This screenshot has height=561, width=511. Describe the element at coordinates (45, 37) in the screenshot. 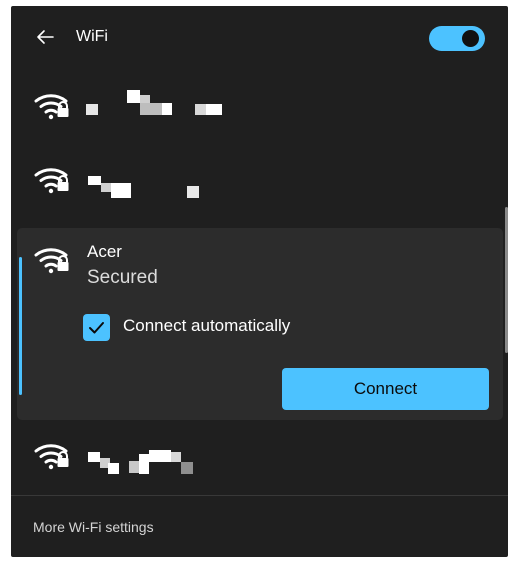

I see `back-arrow-icon` at that location.